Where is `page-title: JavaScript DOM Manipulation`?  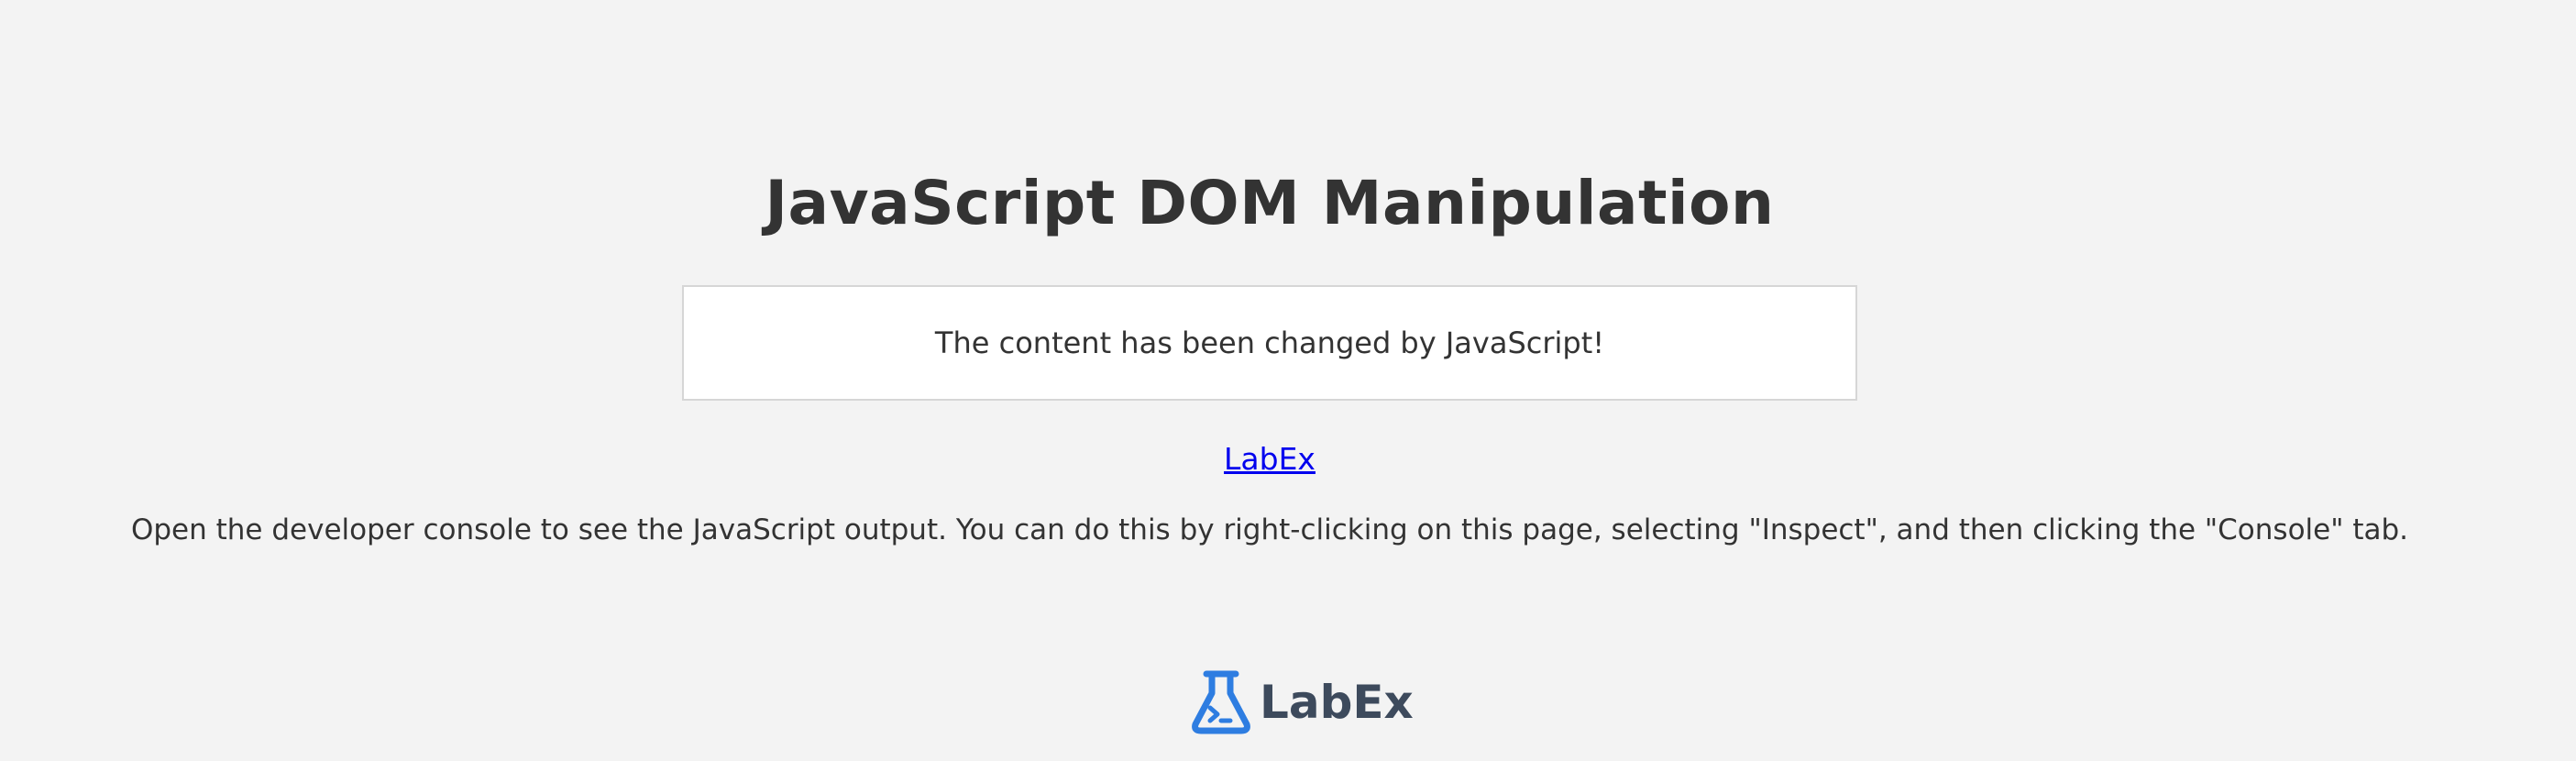 page-title: JavaScript DOM Manipulation is located at coordinates (1270, 203).